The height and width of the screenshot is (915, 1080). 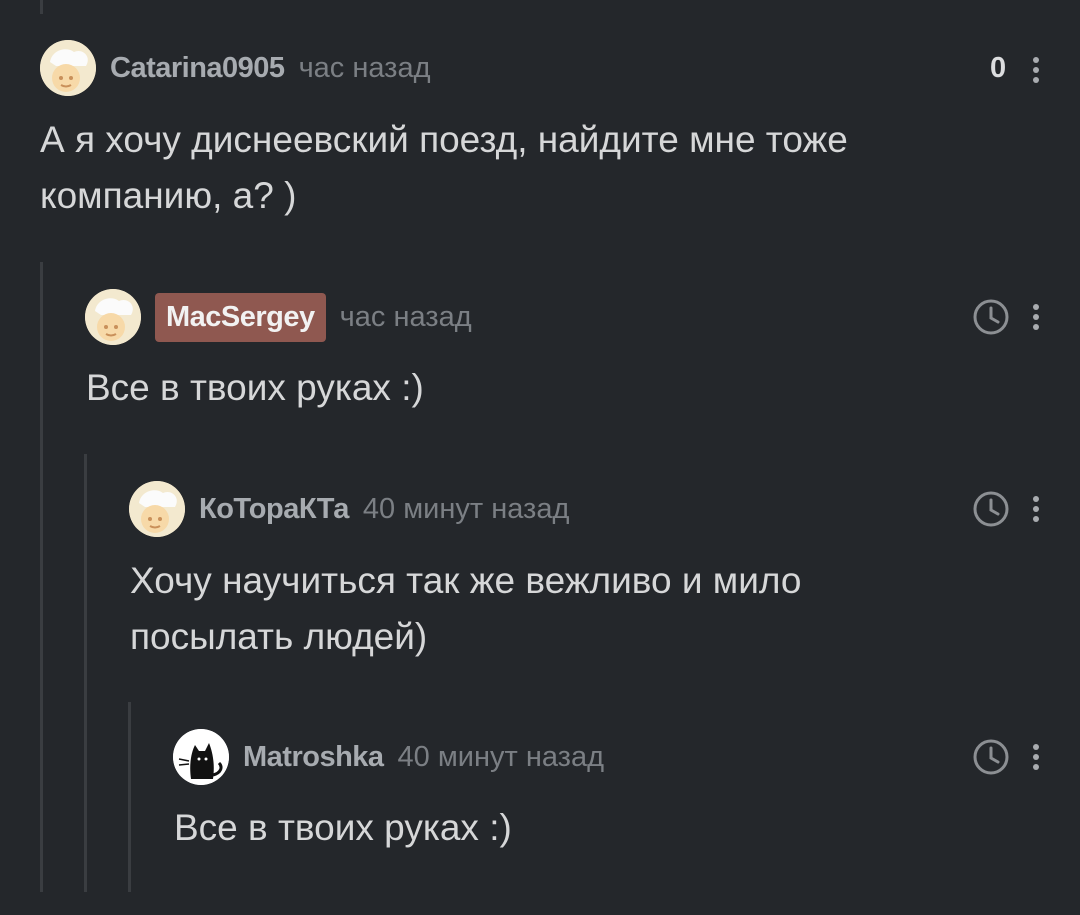 I want to click on comment-header: MacSergey час назад, so click(x=278, y=317).